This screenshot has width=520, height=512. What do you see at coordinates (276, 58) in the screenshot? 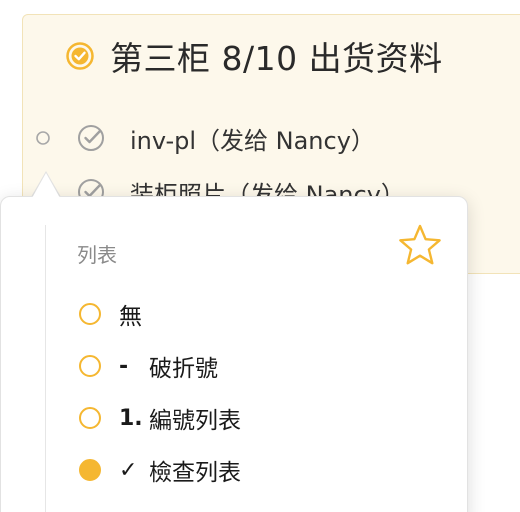
I see `note-title: 第三柜 8/10 出货资料` at bounding box center [276, 58].